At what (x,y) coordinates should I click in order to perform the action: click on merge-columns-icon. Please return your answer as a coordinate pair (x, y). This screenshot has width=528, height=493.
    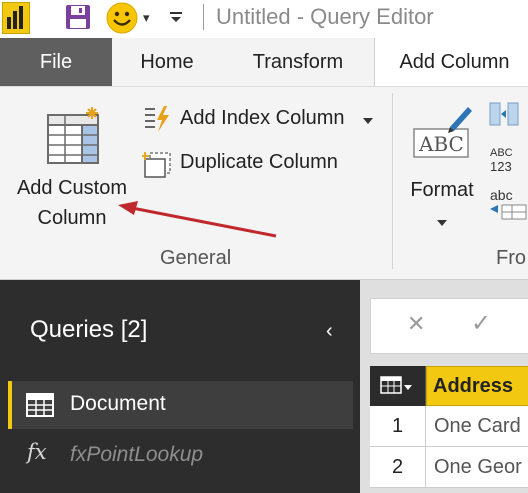
    Looking at the image, I should click on (508, 114).